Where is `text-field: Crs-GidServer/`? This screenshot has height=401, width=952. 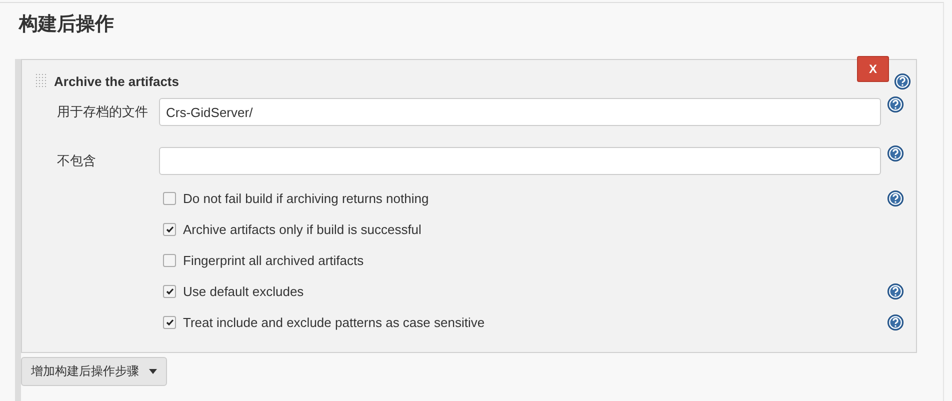 text-field: Crs-GidServer/ is located at coordinates (520, 112).